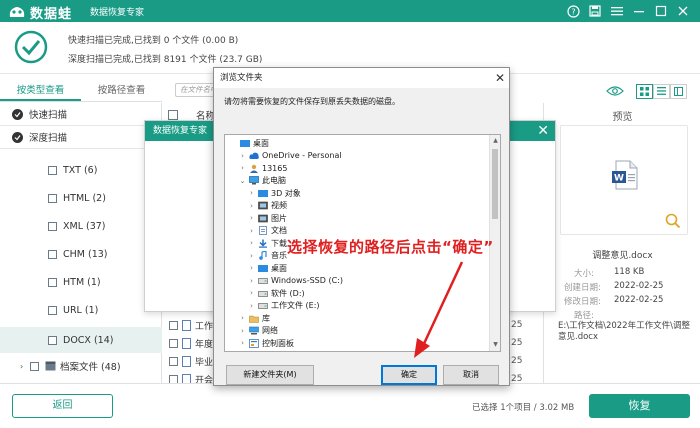 This screenshot has width=700, height=428. What do you see at coordinates (286, 193) in the screenshot?
I see `folder-label: 3D 对象` at bounding box center [286, 193].